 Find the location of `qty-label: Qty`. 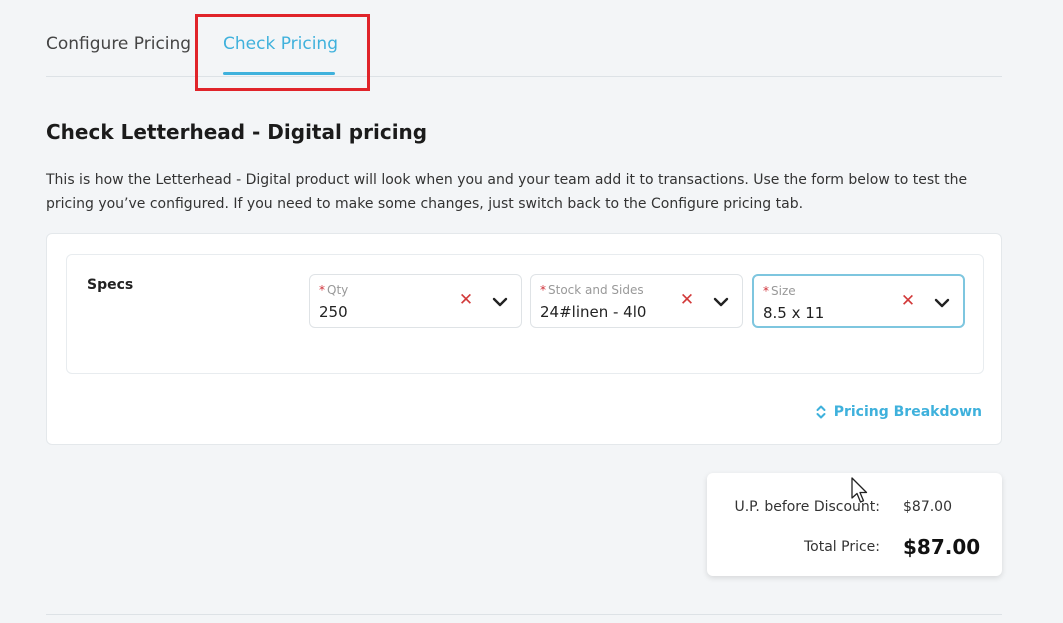

qty-label: Qty is located at coordinates (338, 290).